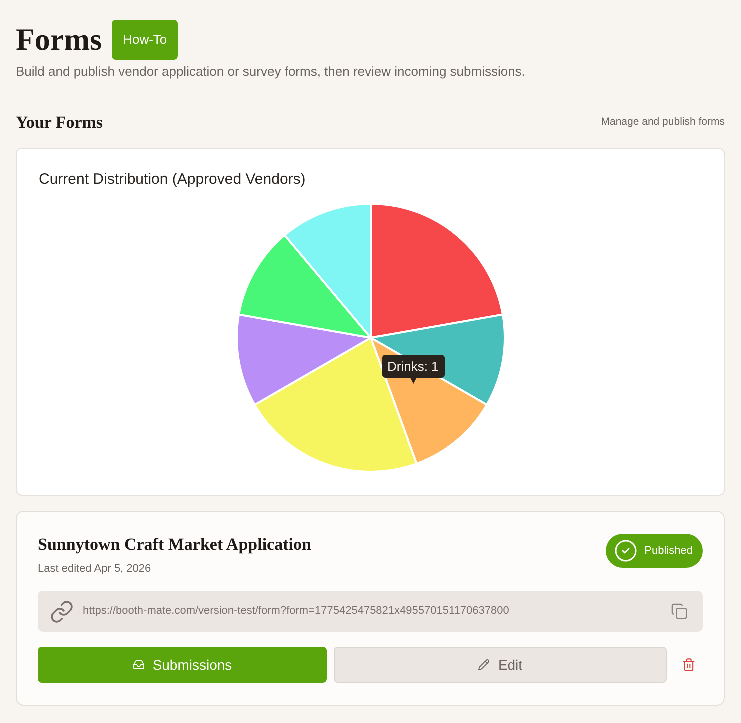 The width and height of the screenshot is (741, 723). What do you see at coordinates (145, 40) in the screenshot?
I see `how-to-button: How-To` at bounding box center [145, 40].